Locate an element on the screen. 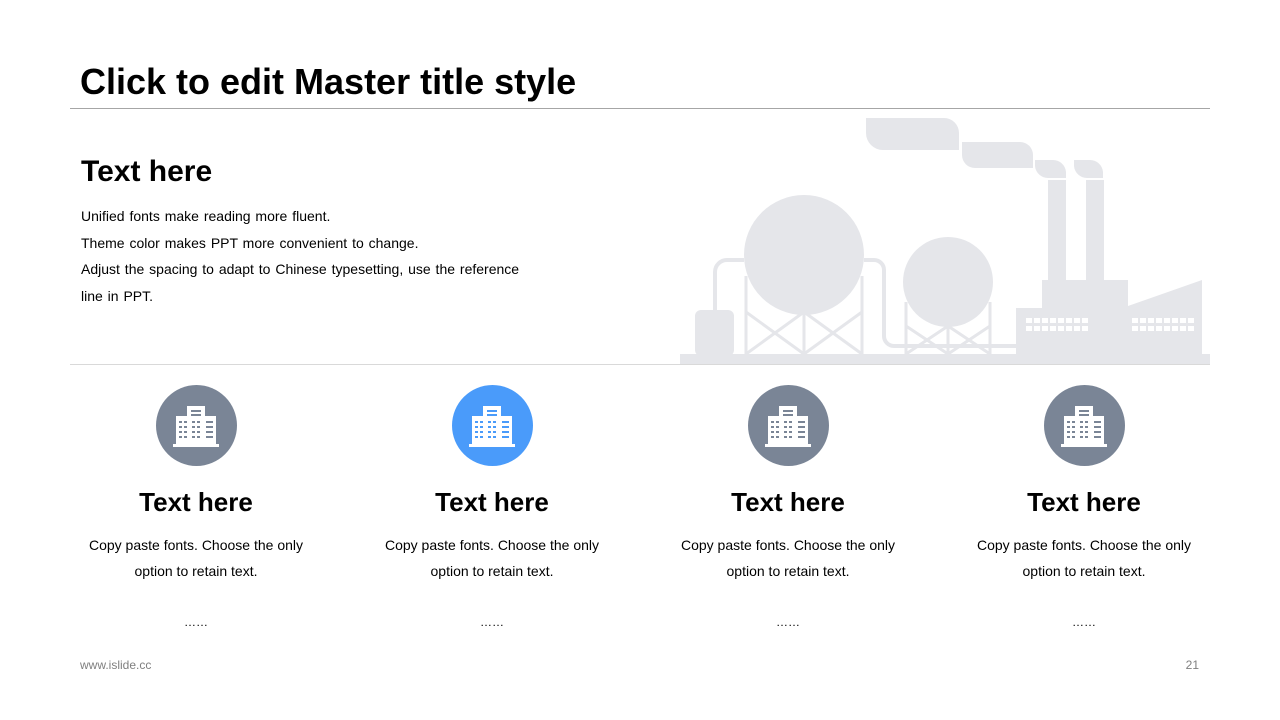 This screenshot has height=720, width=1280. factory-illustration is located at coordinates (945, 241).